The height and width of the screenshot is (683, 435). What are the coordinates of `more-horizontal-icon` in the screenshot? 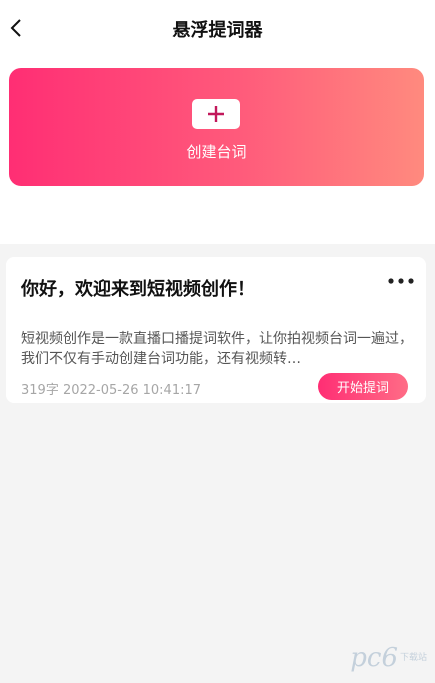 It's located at (401, 281).